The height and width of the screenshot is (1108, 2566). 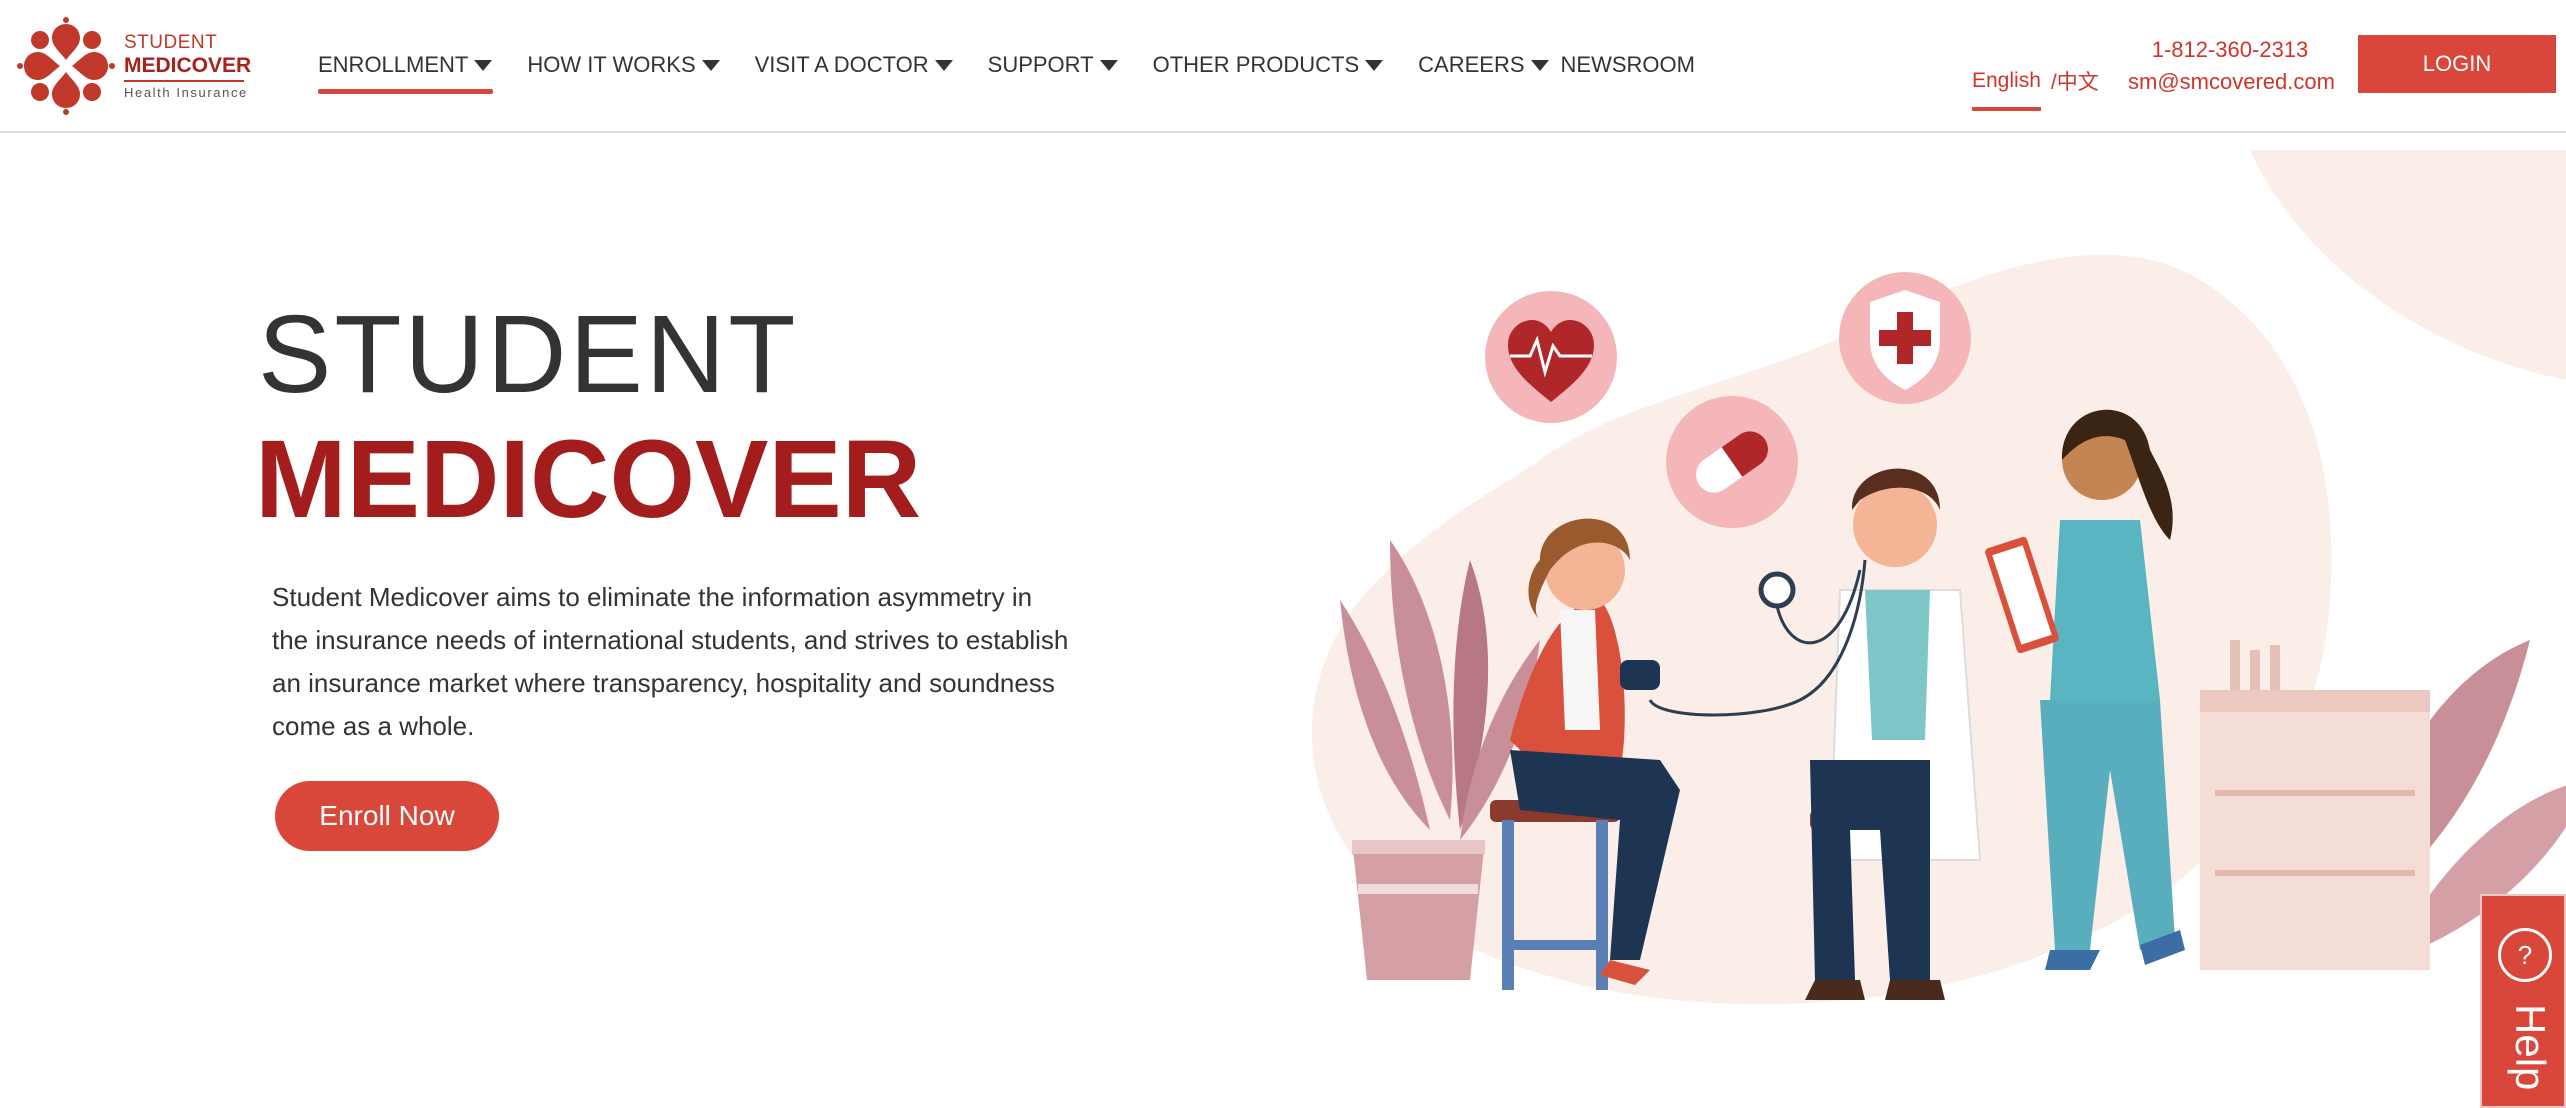 What do you see at coordinates (1256, 64) in the screenshot?
I see `nav-item-label: OTHER PRODUCTS` at bounding box center [1256, 64].